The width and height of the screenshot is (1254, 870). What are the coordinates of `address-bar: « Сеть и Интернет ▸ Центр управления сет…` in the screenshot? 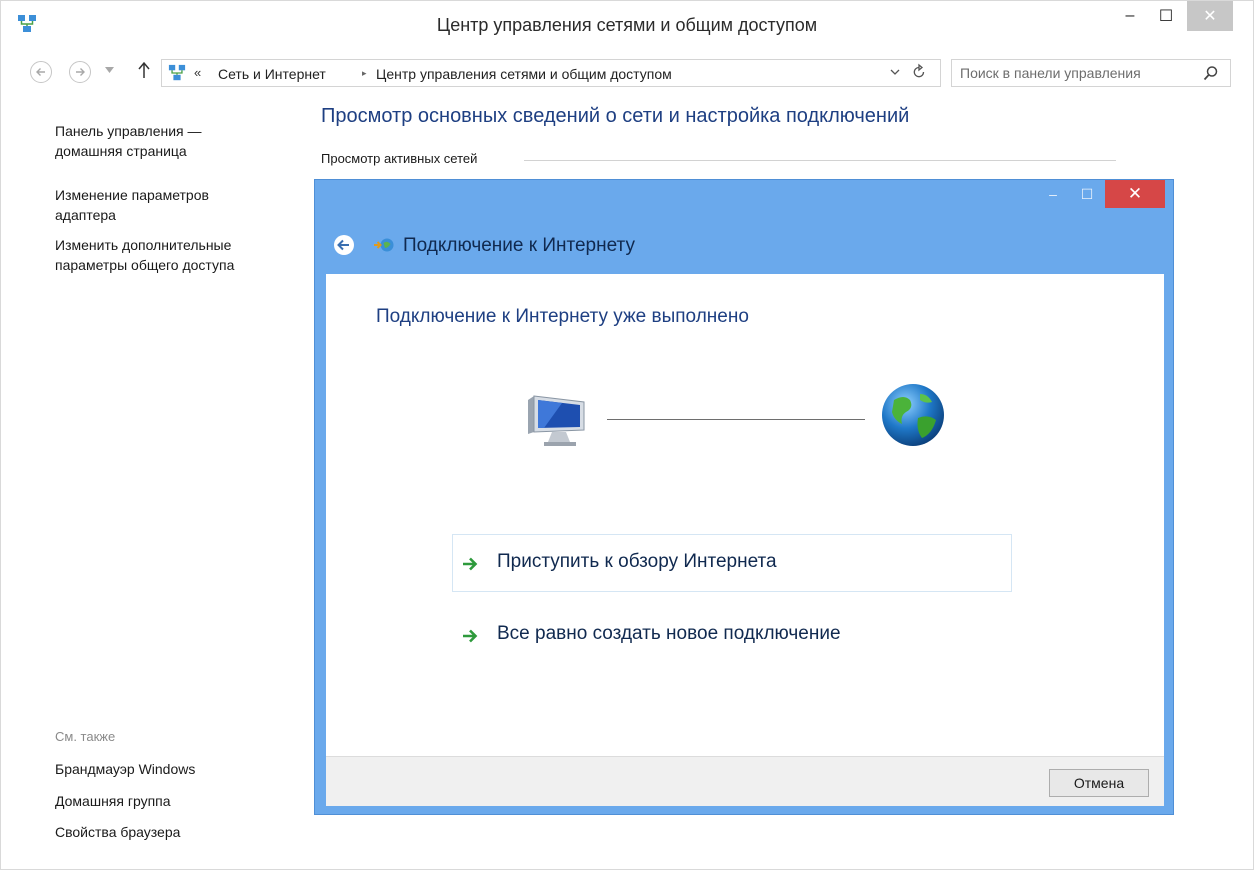 It's located at (551, 73).